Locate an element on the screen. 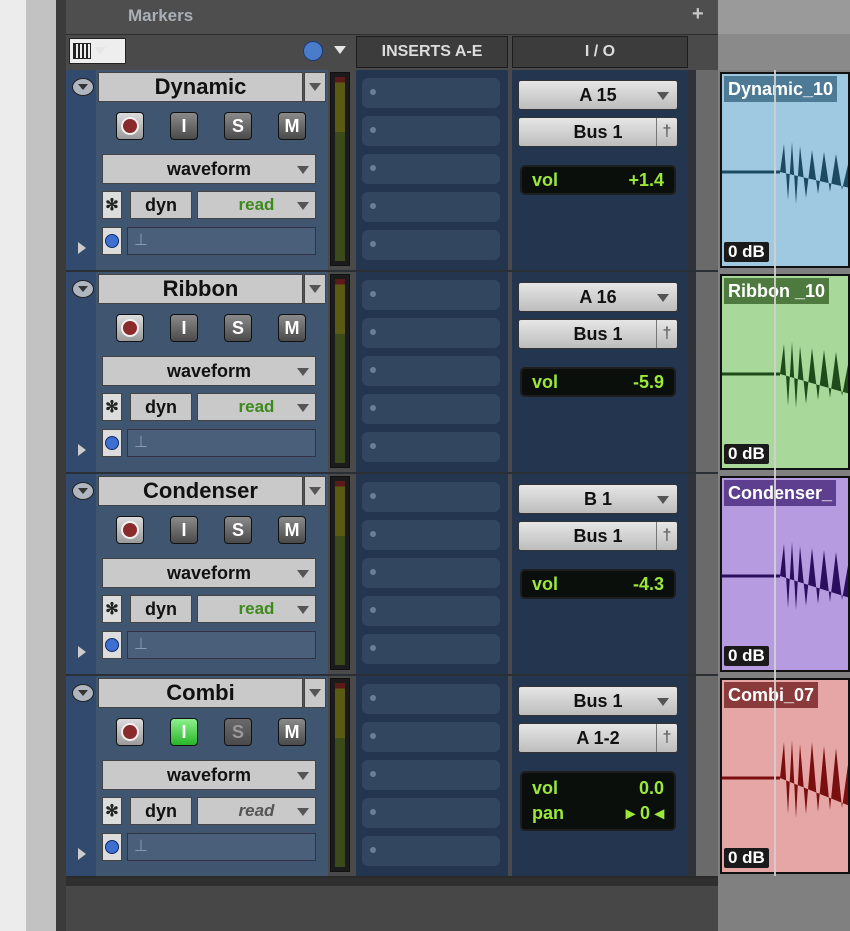  input-selector: B 1 is located at coordinates (598, 499).